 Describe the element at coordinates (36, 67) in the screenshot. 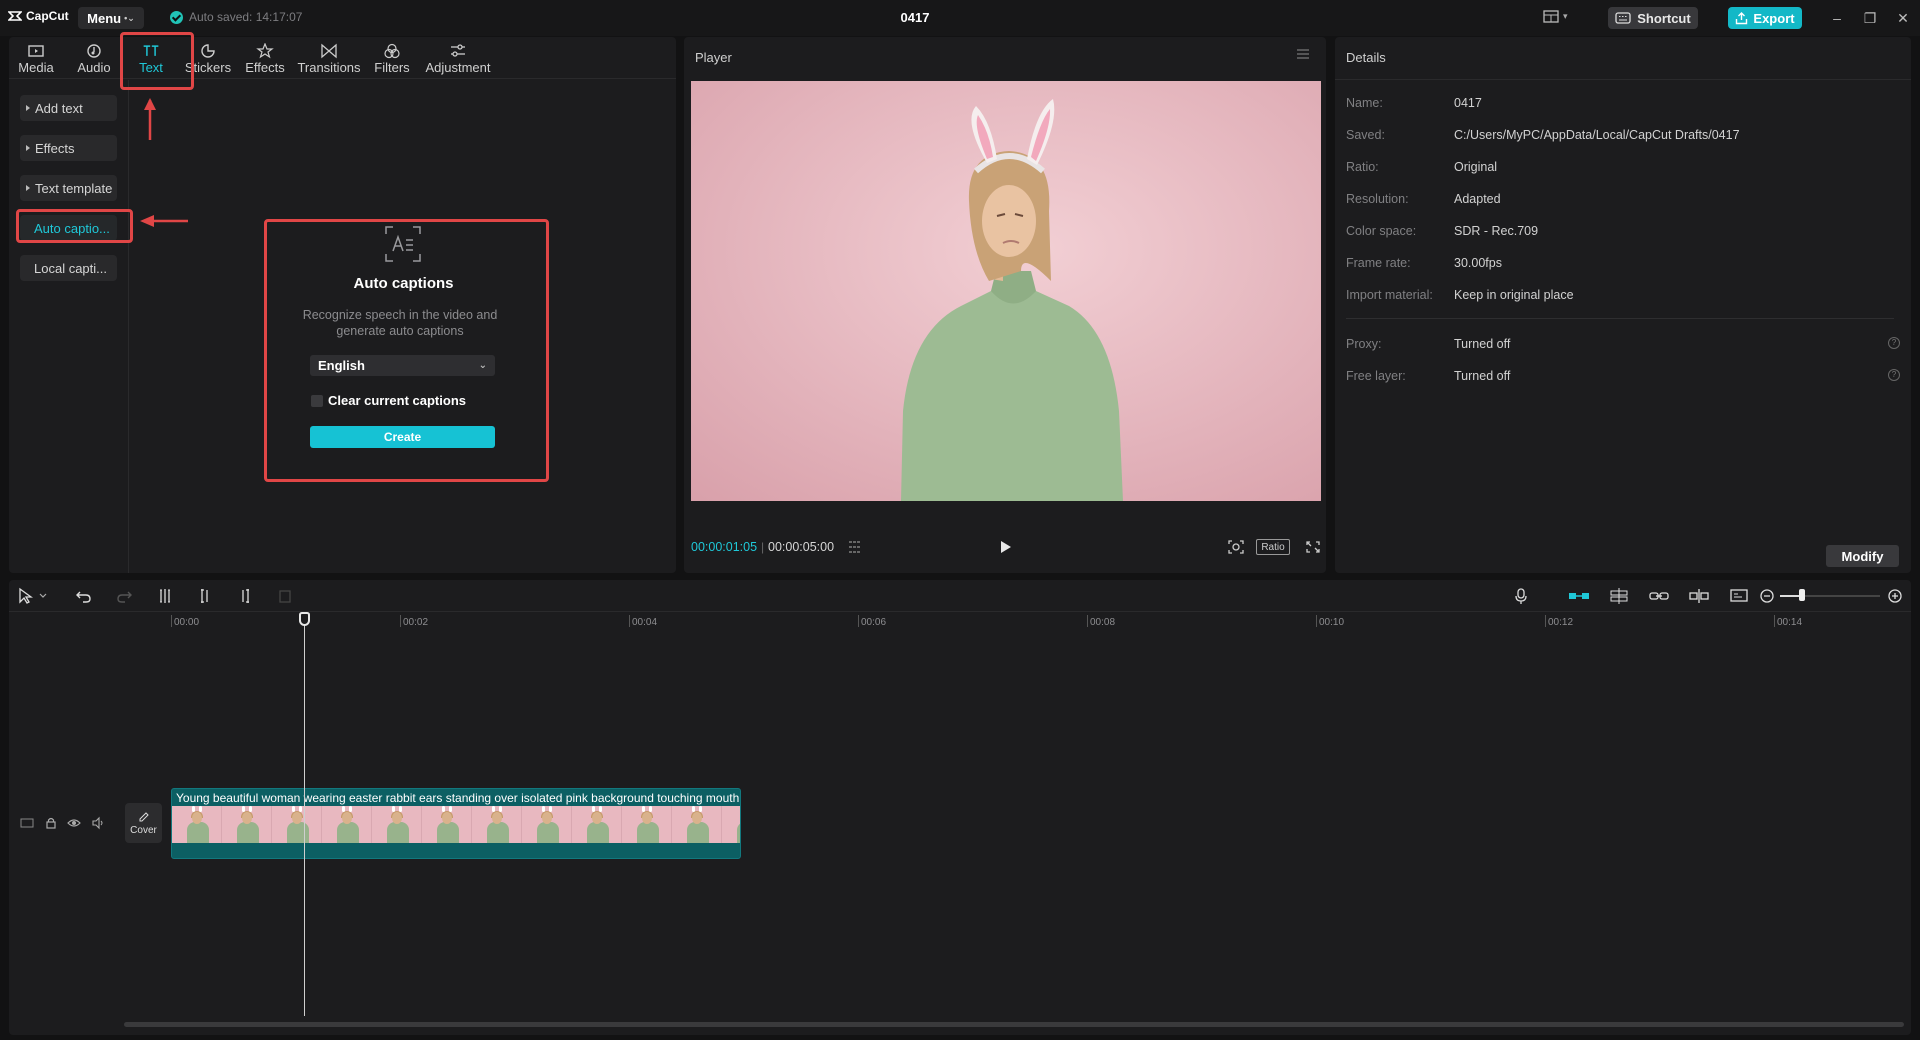

I see `tab-label: Media` at that location.